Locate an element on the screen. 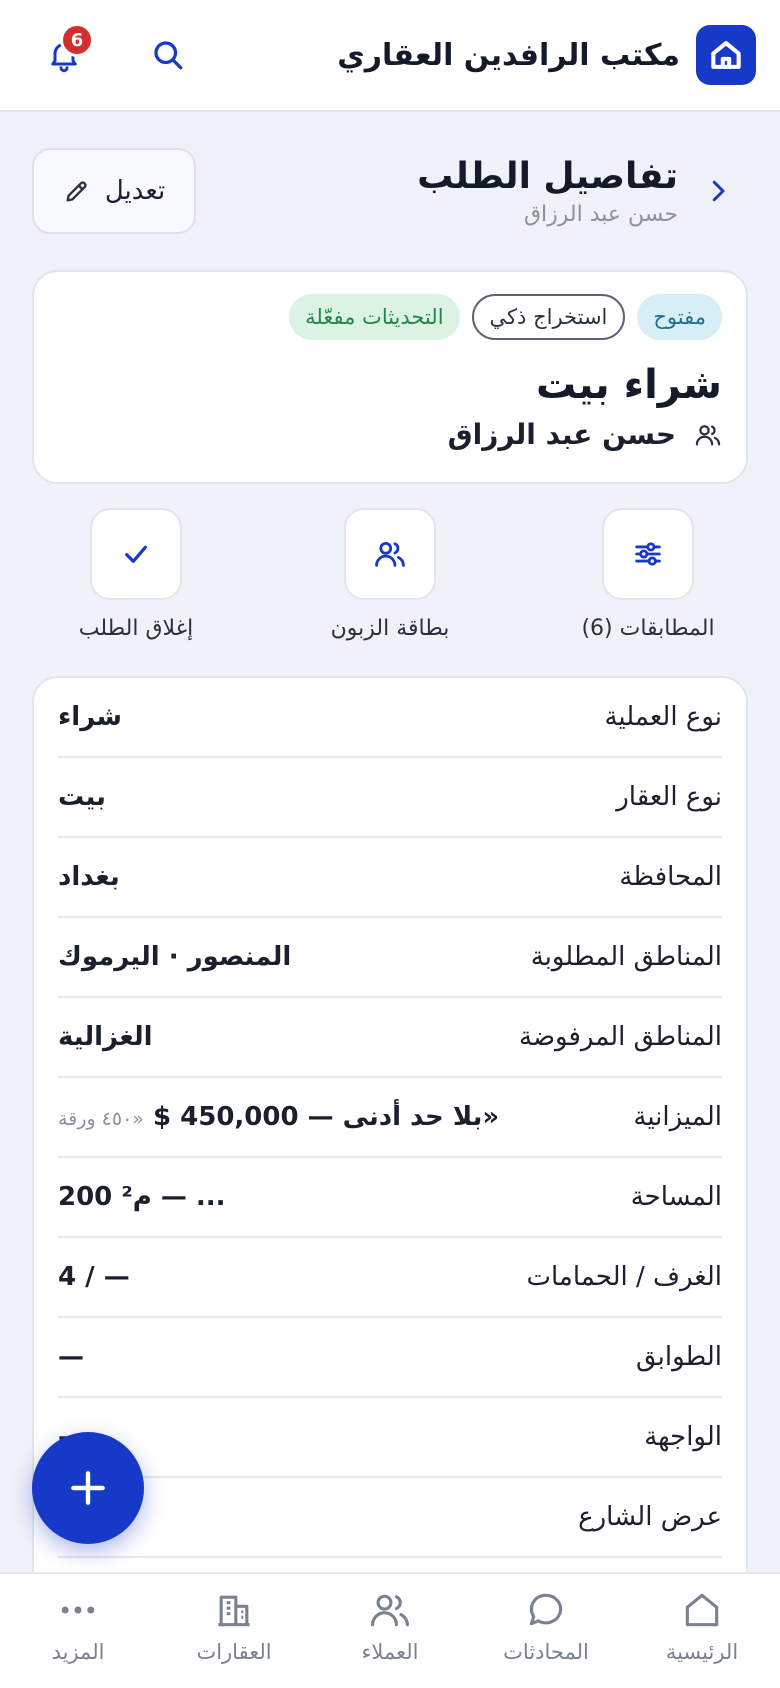  detail-row: عرض الشارع — is located at coordinates (390, 1518).